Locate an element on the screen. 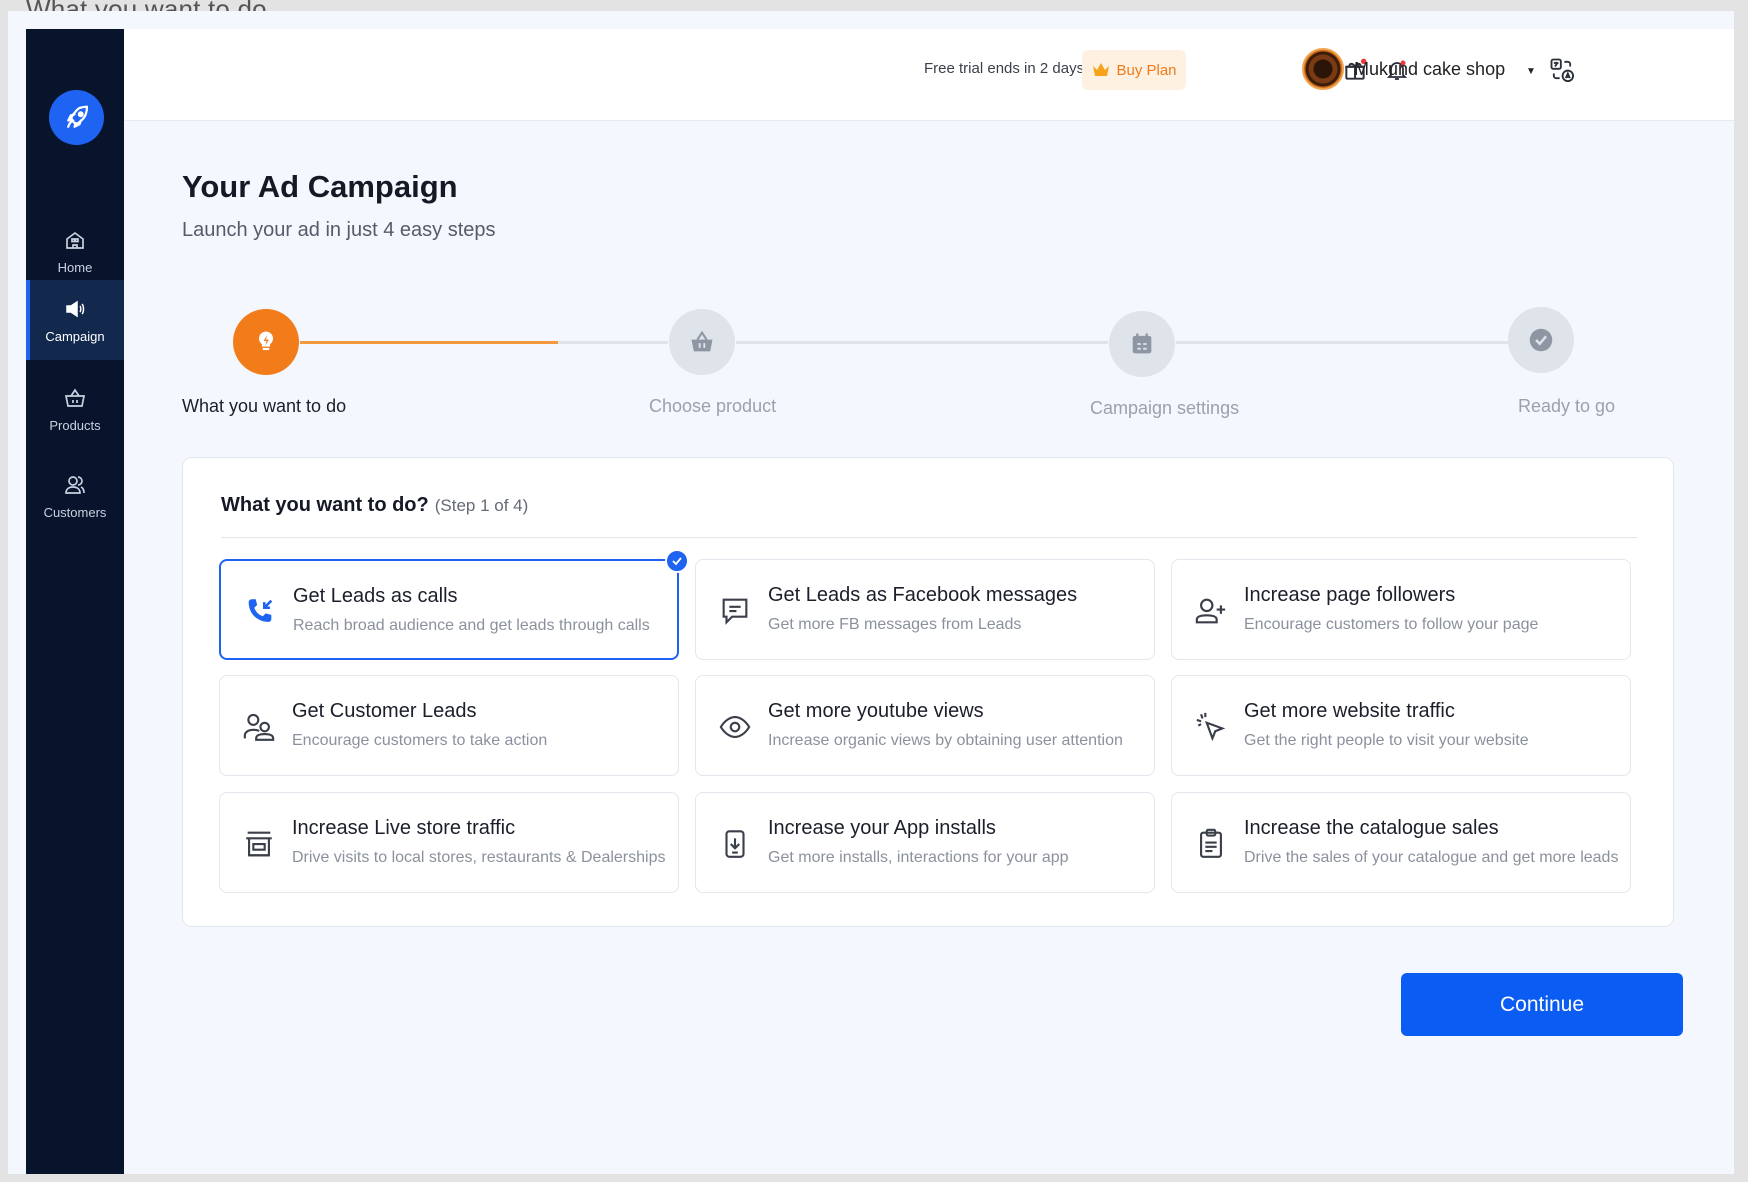 Image resolution: width=1748 pixels, height=1182 pixels. step-3-indicator is located at coordinates (1142, 344).